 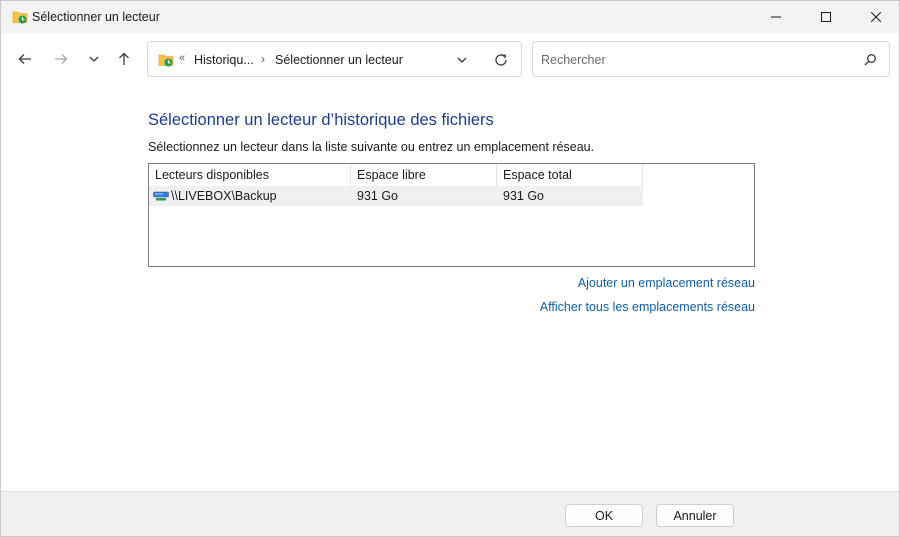 I want to click on navigation-bar: « Historiqu... › Sélectionner un lecteur, so click(x=450, y=60).